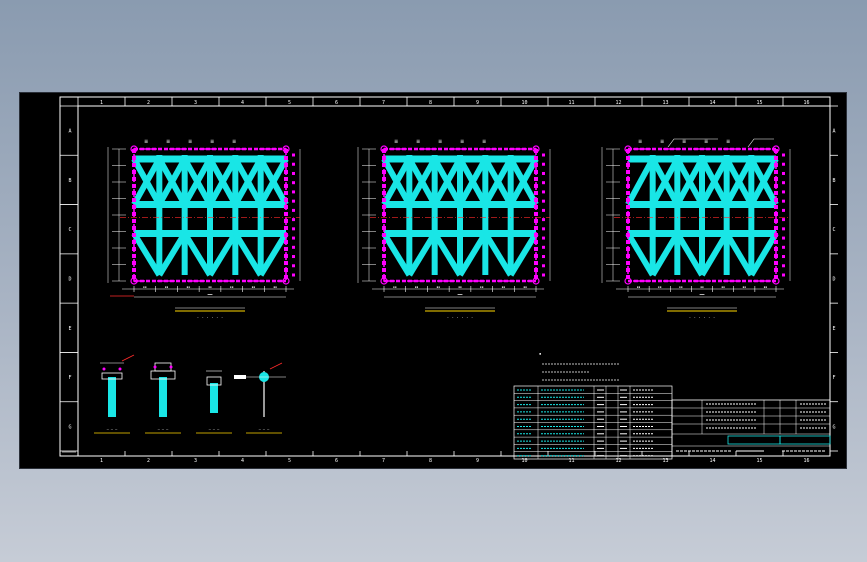  Describe the element at coordinates (430, 461) in the screenshot. I see `zone-number-bottom: 8` at that location.